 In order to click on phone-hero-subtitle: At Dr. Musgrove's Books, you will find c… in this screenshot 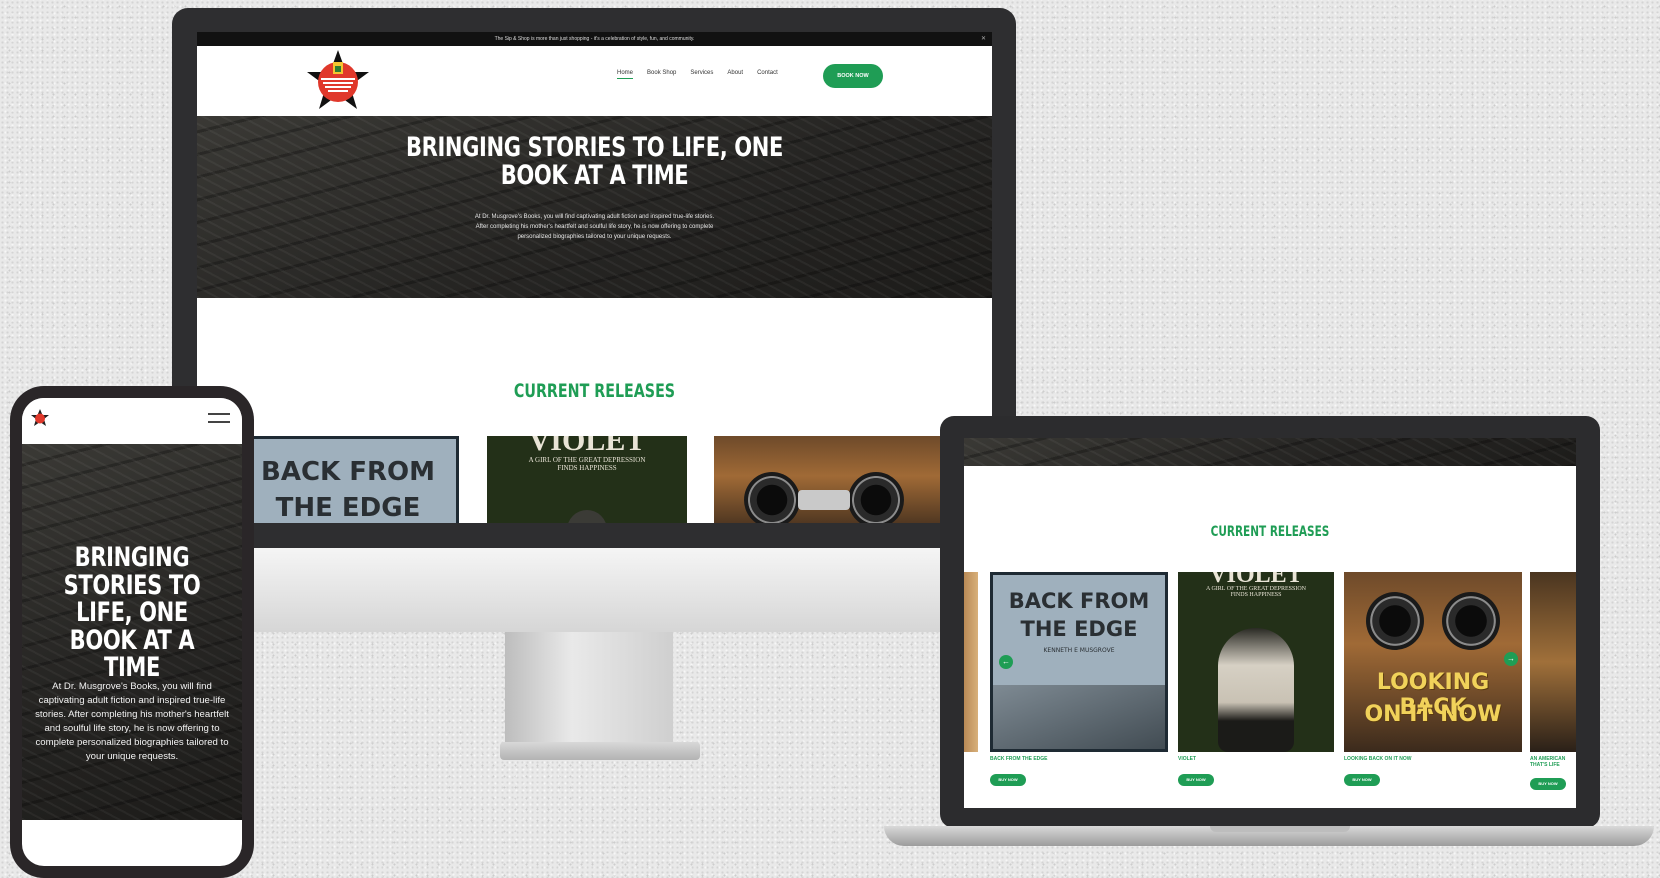, I will do `click(132, 721)`.